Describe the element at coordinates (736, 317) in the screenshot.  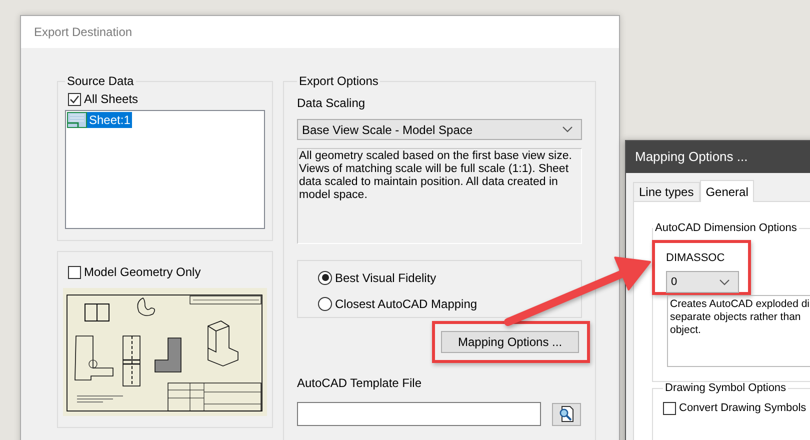
I see `description-text: separate objects rather than` at that location.